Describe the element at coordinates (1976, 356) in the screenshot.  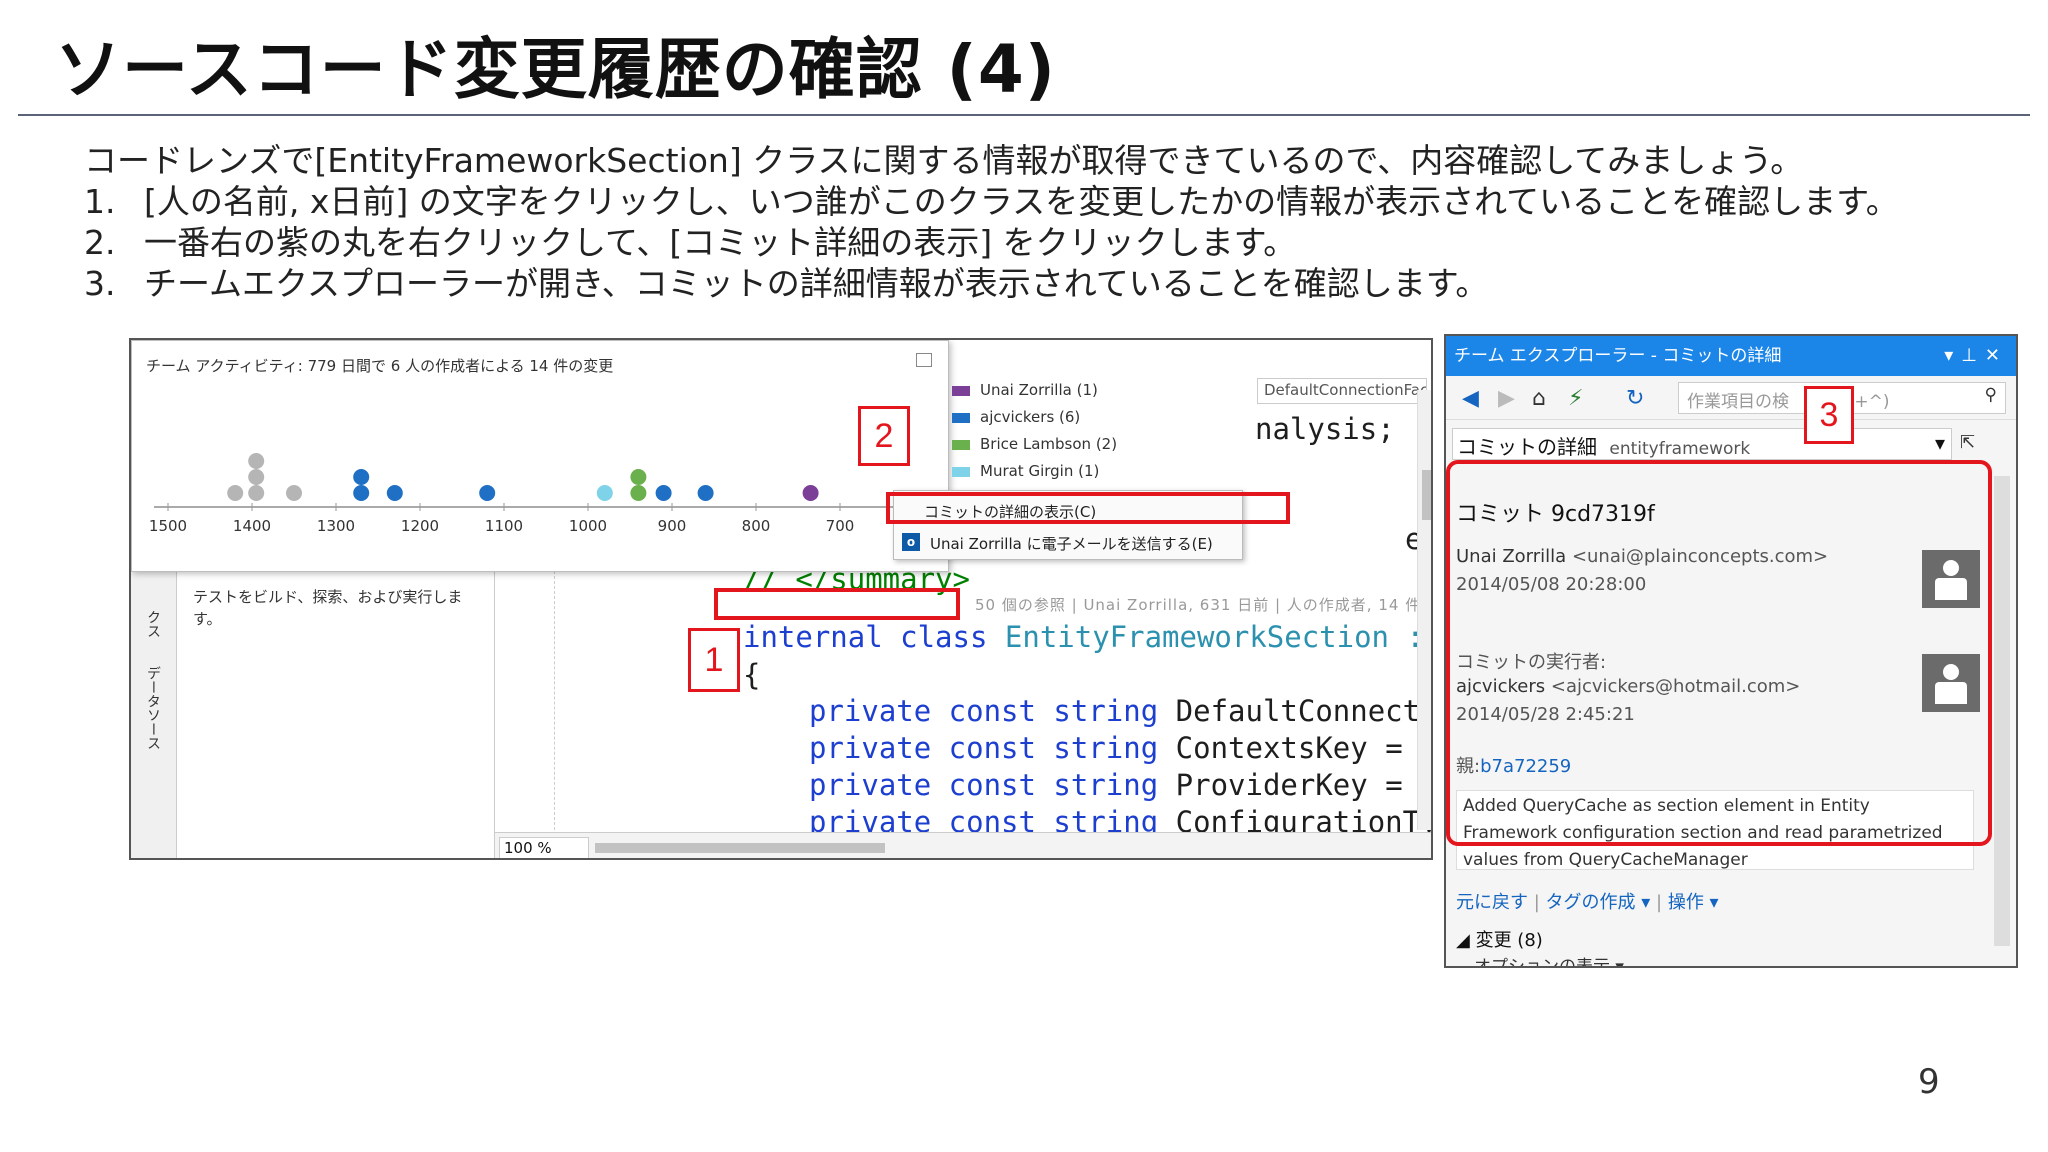
I see `window-controls: ▾⊥✕` at that location.